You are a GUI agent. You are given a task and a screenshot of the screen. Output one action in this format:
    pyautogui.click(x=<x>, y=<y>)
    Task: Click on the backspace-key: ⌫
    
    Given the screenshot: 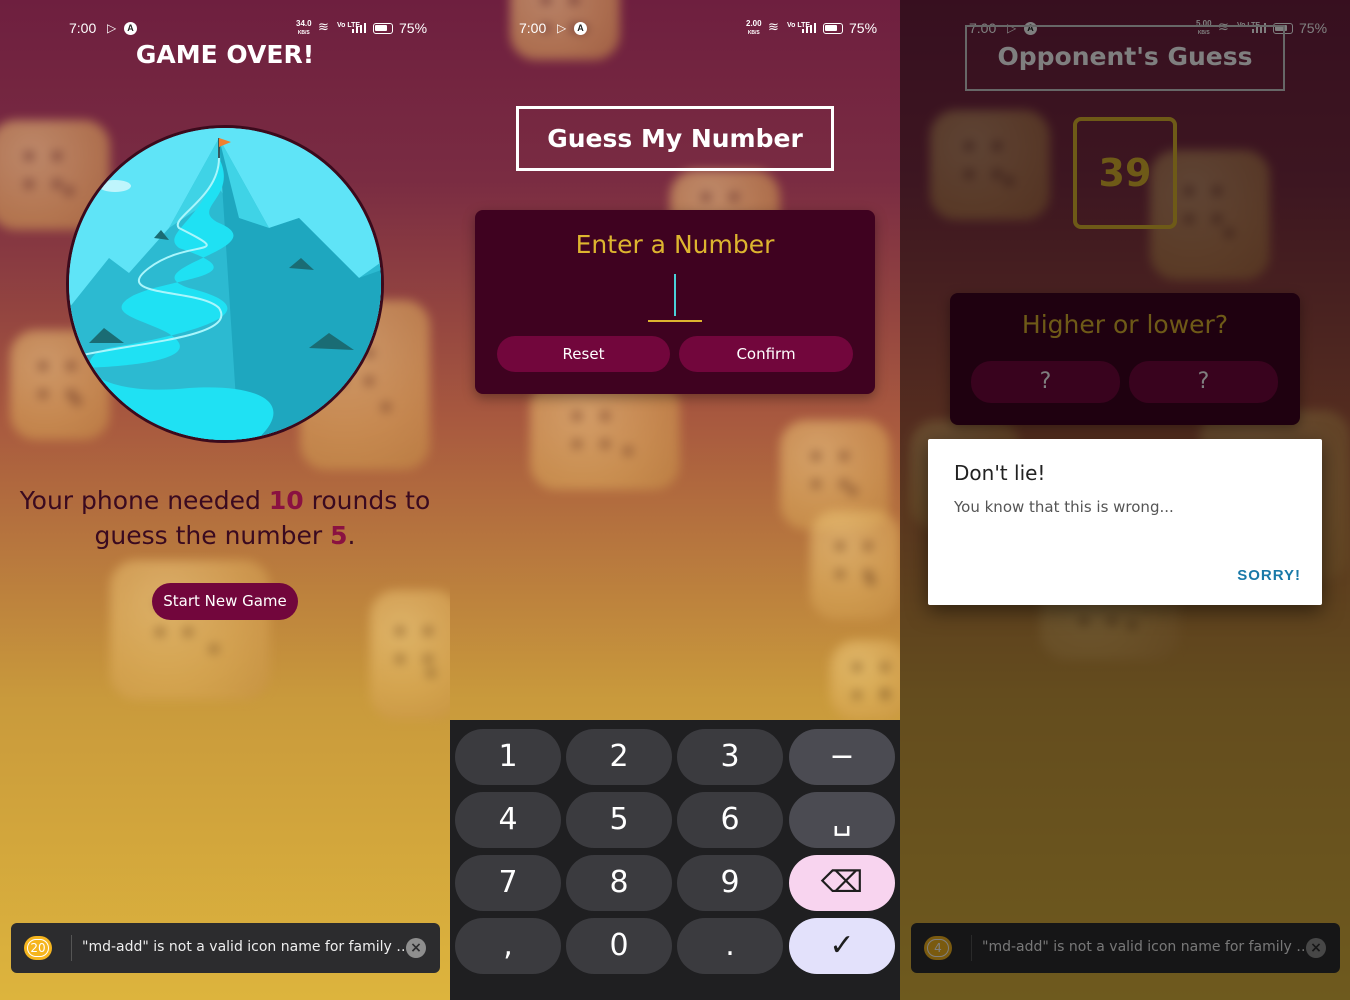 What is the action you would take?
    pyautogui.click(x=842, y=883)
    